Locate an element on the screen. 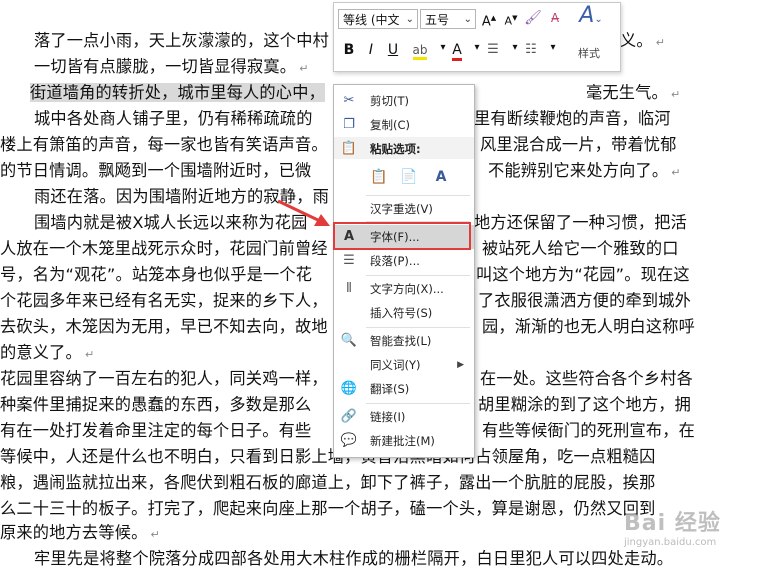  clear-formatting-icon: A̶ is located at coordinates (555, 19).